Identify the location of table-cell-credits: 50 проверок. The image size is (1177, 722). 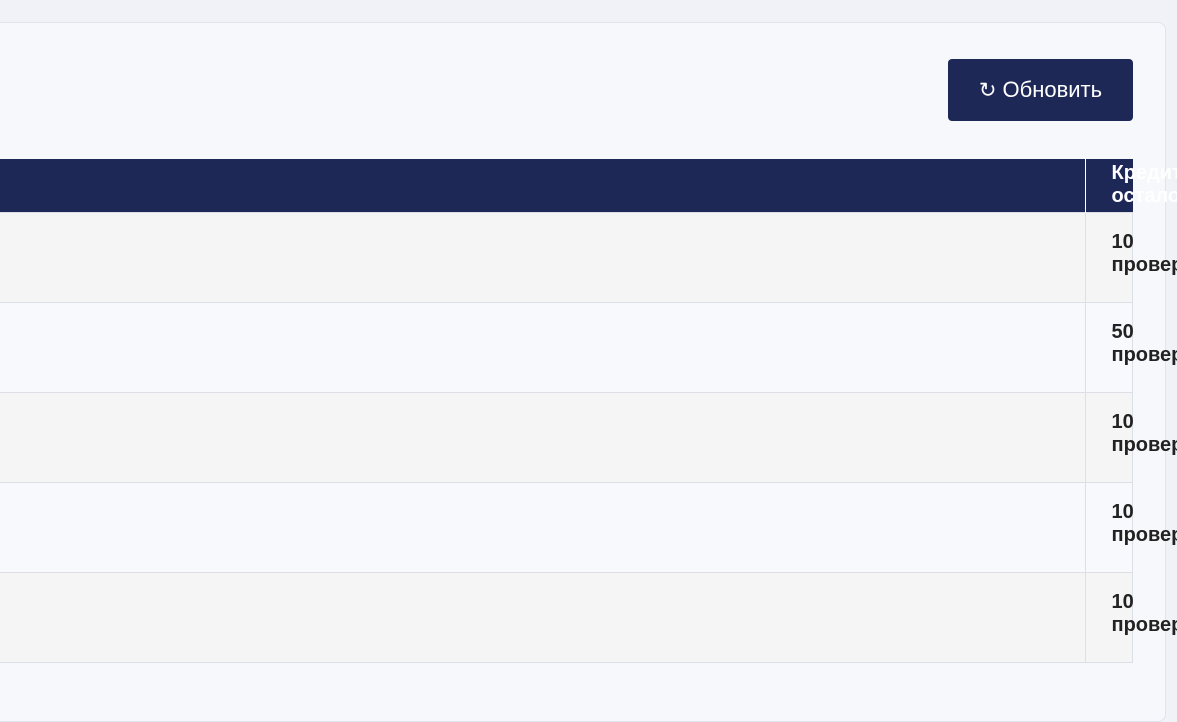
(1130, 347).